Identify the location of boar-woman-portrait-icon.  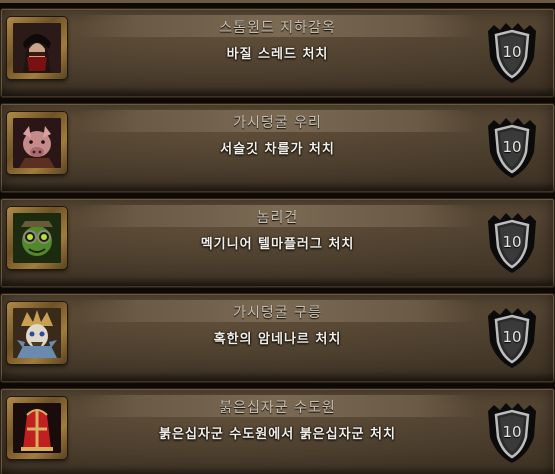
(37, 143).